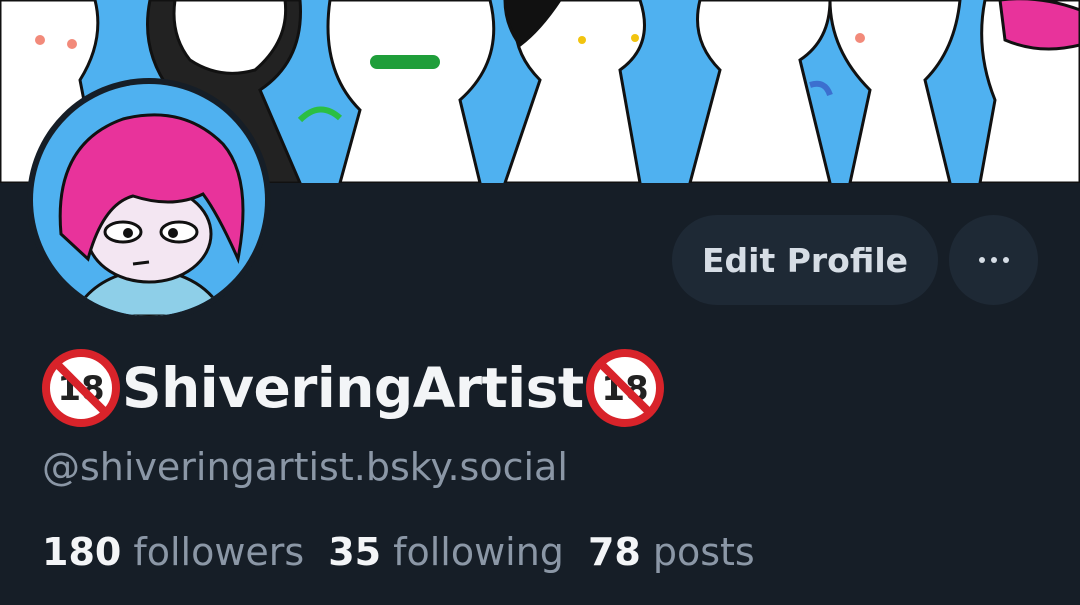 The image size is (1080, 605). I want to click on following-label: following, so click(478, 552).